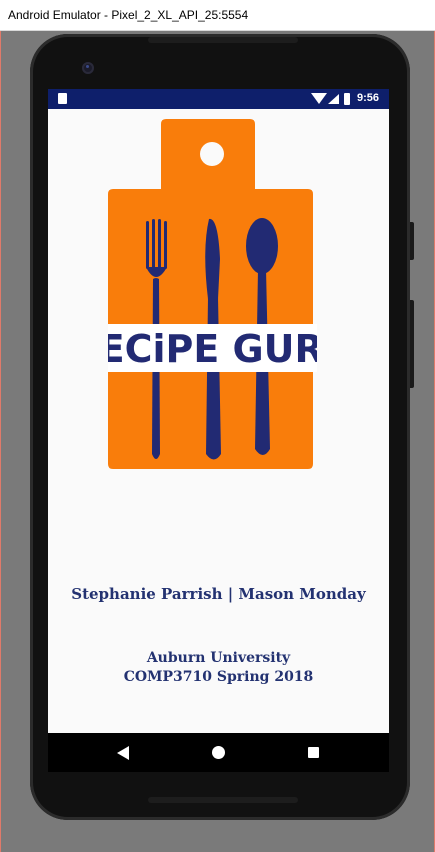  I want to click on logo-text: RECiPE GURU, so click(212, 349).